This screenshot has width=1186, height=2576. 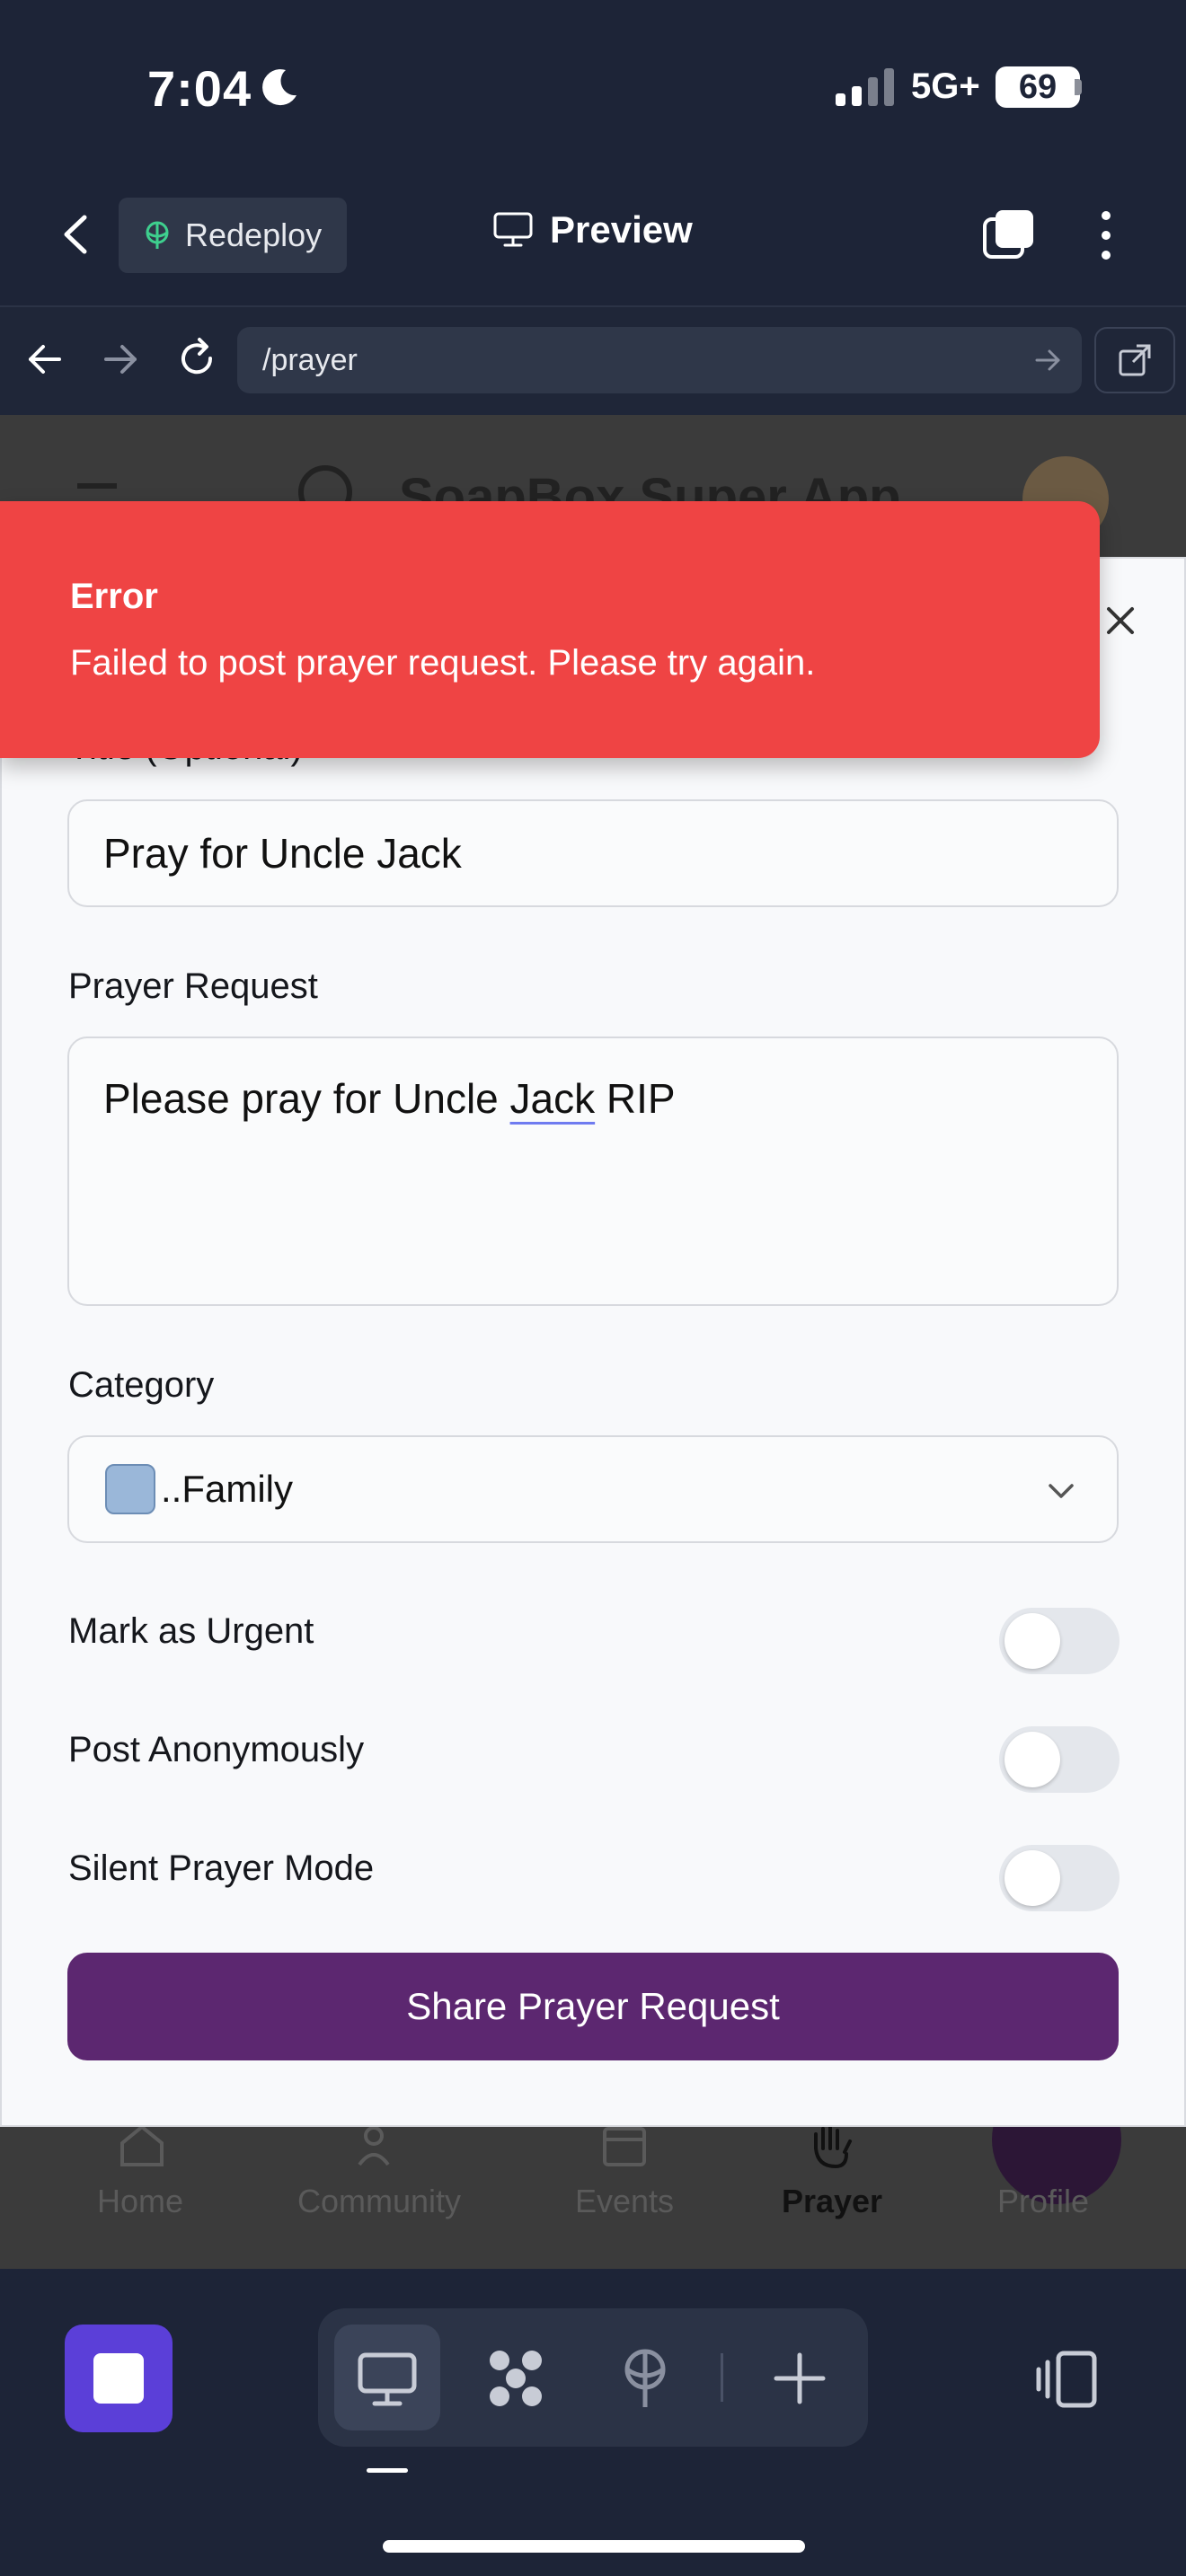 I want to click on external-link-icon, so click(x=1135, y=360).